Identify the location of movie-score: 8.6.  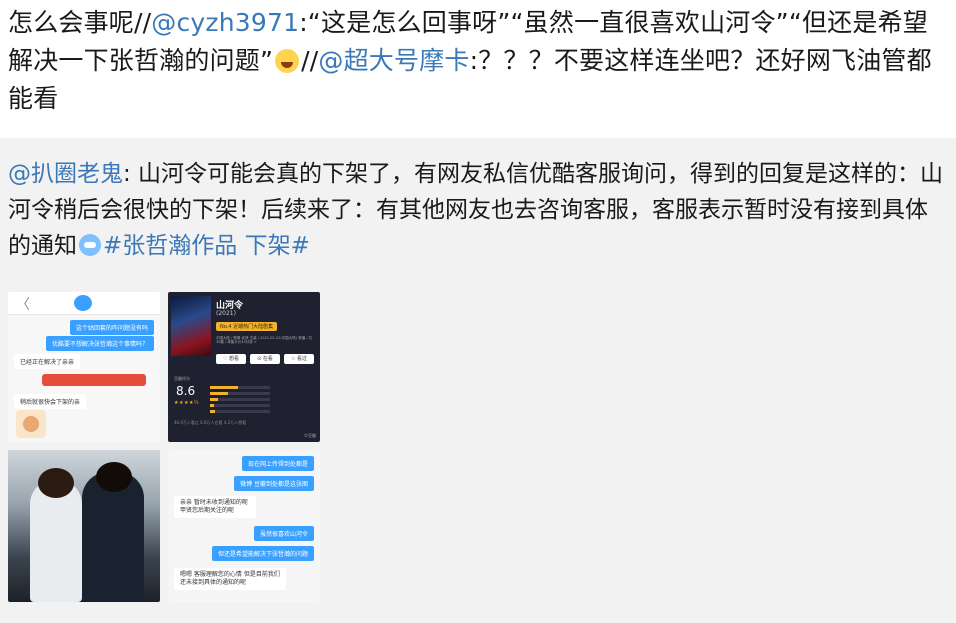
(186, 391).